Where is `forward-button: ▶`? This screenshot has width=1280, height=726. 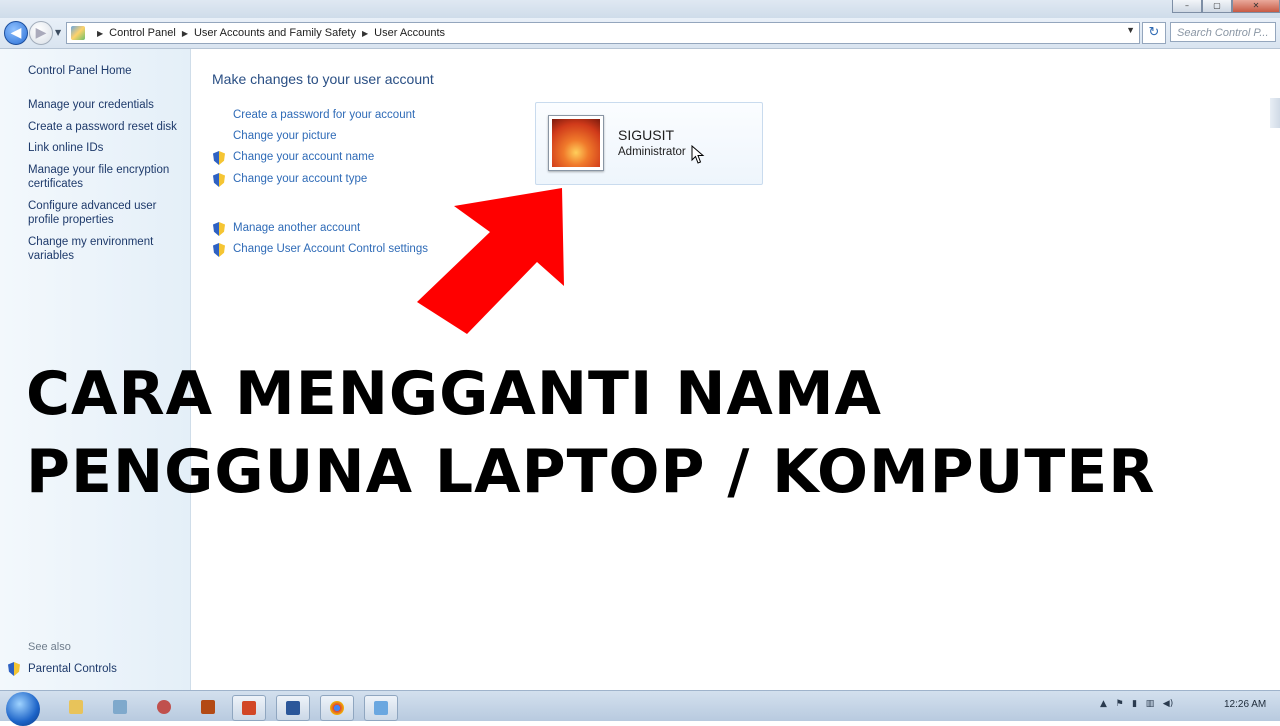
forward-button: ▶ is located at coordinates (41, 33).